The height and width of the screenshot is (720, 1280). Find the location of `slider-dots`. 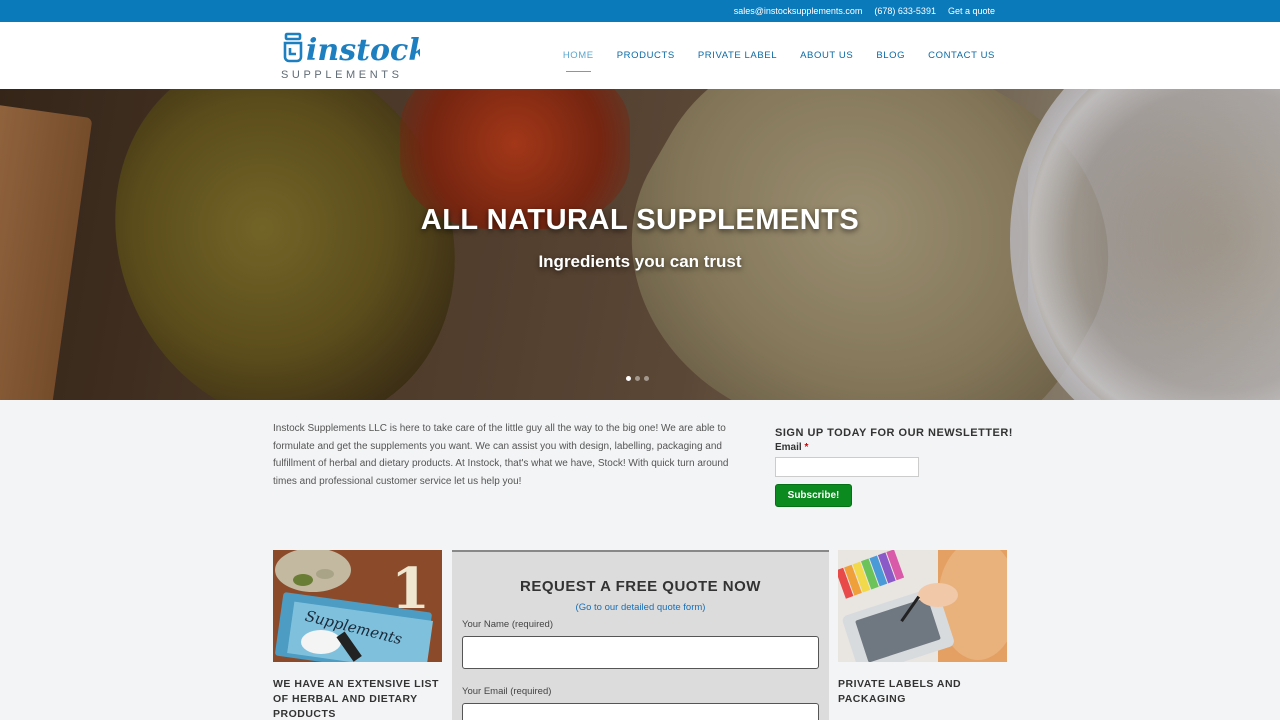

slider-dots is located at coordinates (637, 378).